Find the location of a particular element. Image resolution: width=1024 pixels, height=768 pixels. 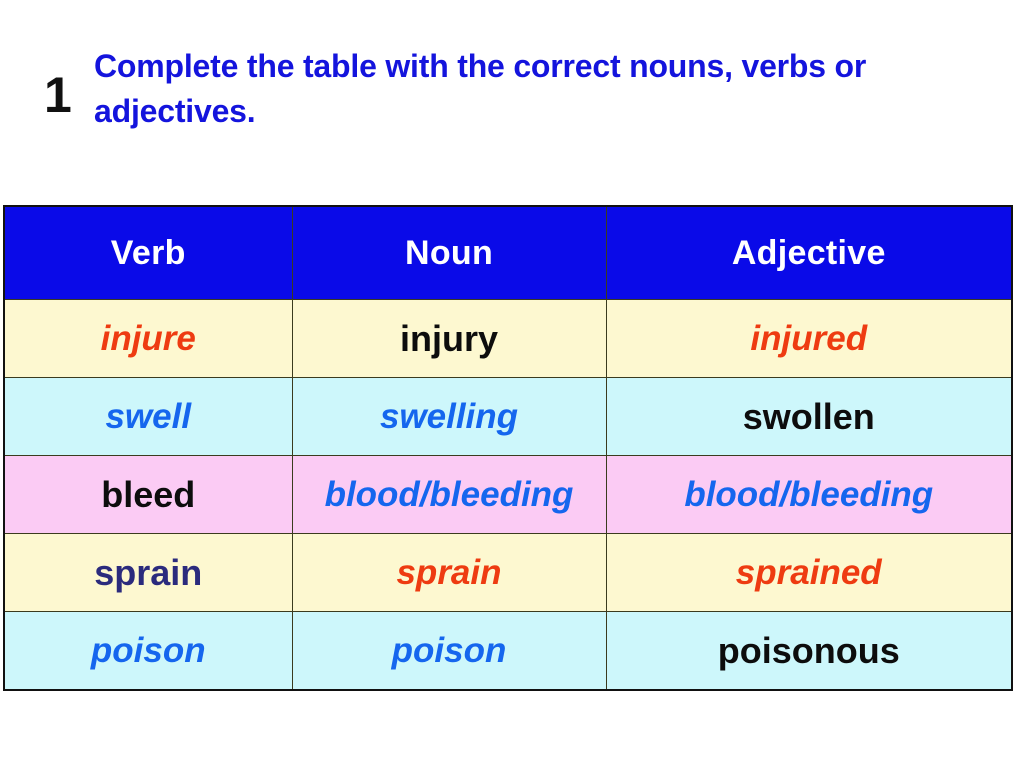

word-value: injured is located at coordinates (809, 338).